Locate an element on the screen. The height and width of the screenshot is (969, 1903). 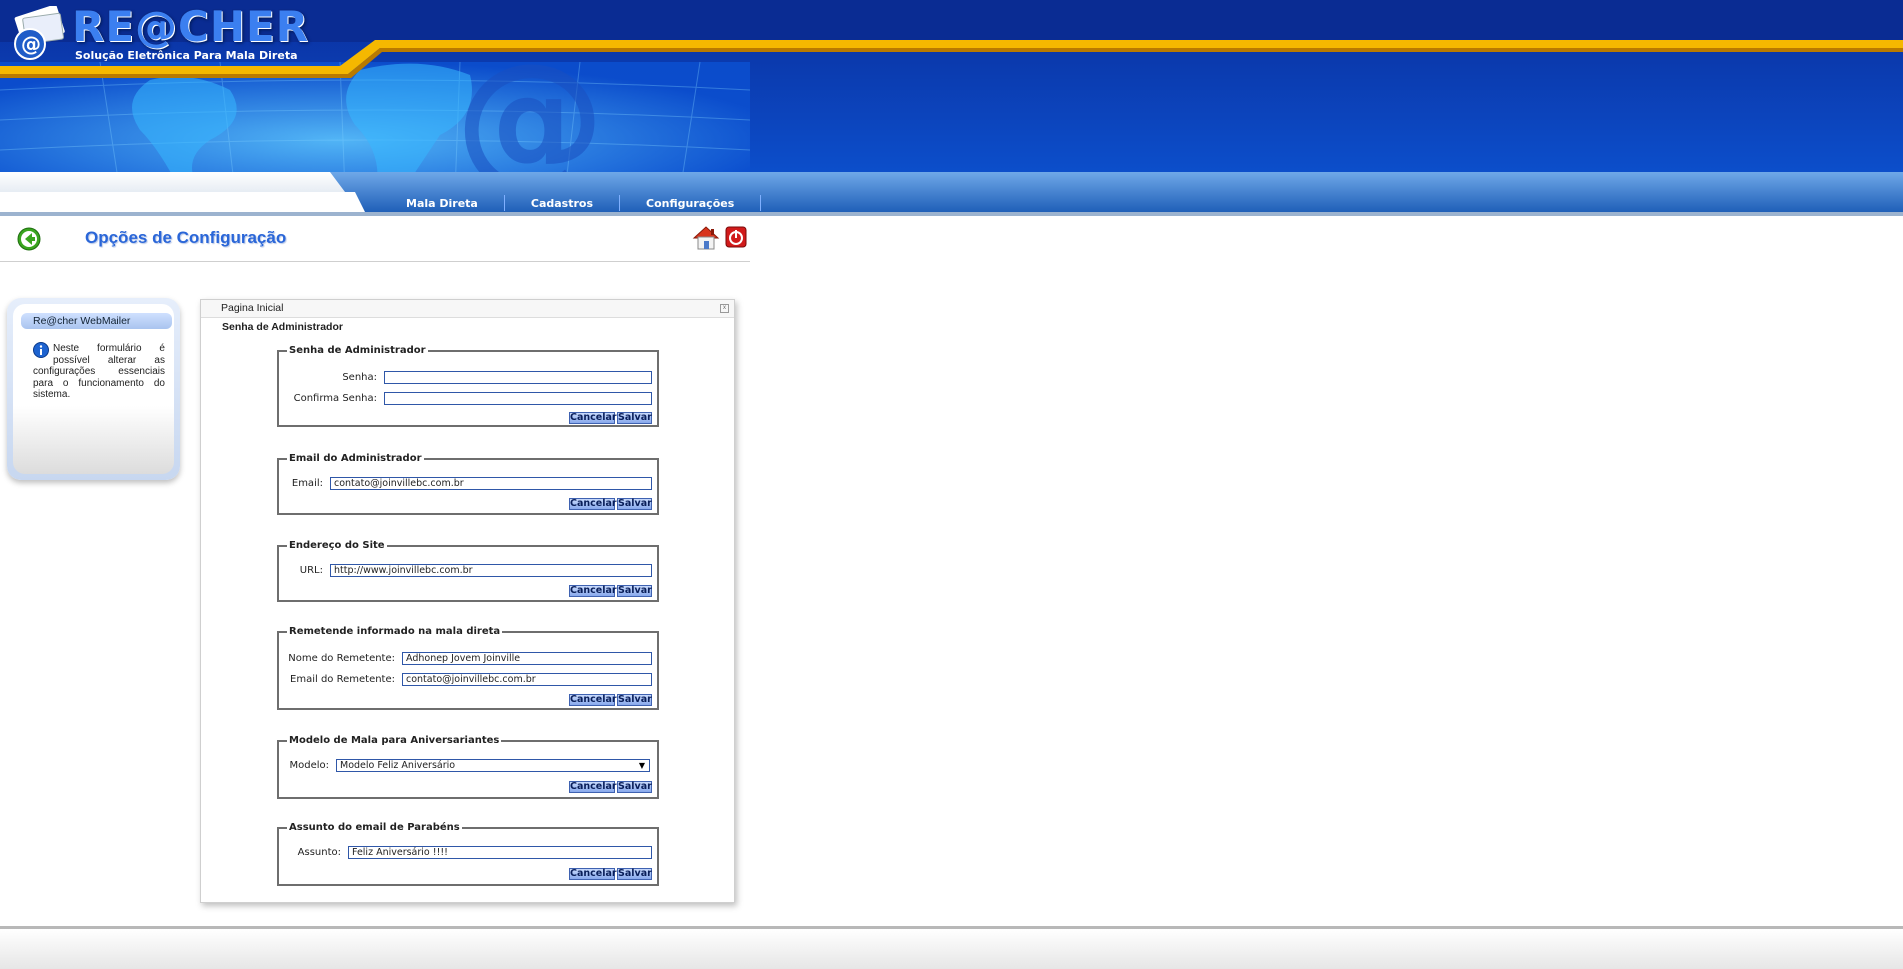
fieldset-legend: Senha de Administrador is located at coordinates (357, 350).